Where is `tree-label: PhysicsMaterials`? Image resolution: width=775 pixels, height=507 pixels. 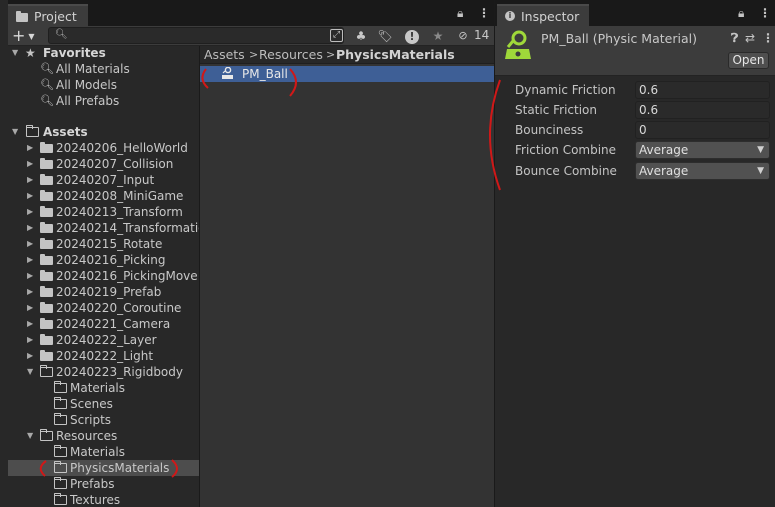
tree-label: PhysicsMaterials is located at coordinates (120, 468).